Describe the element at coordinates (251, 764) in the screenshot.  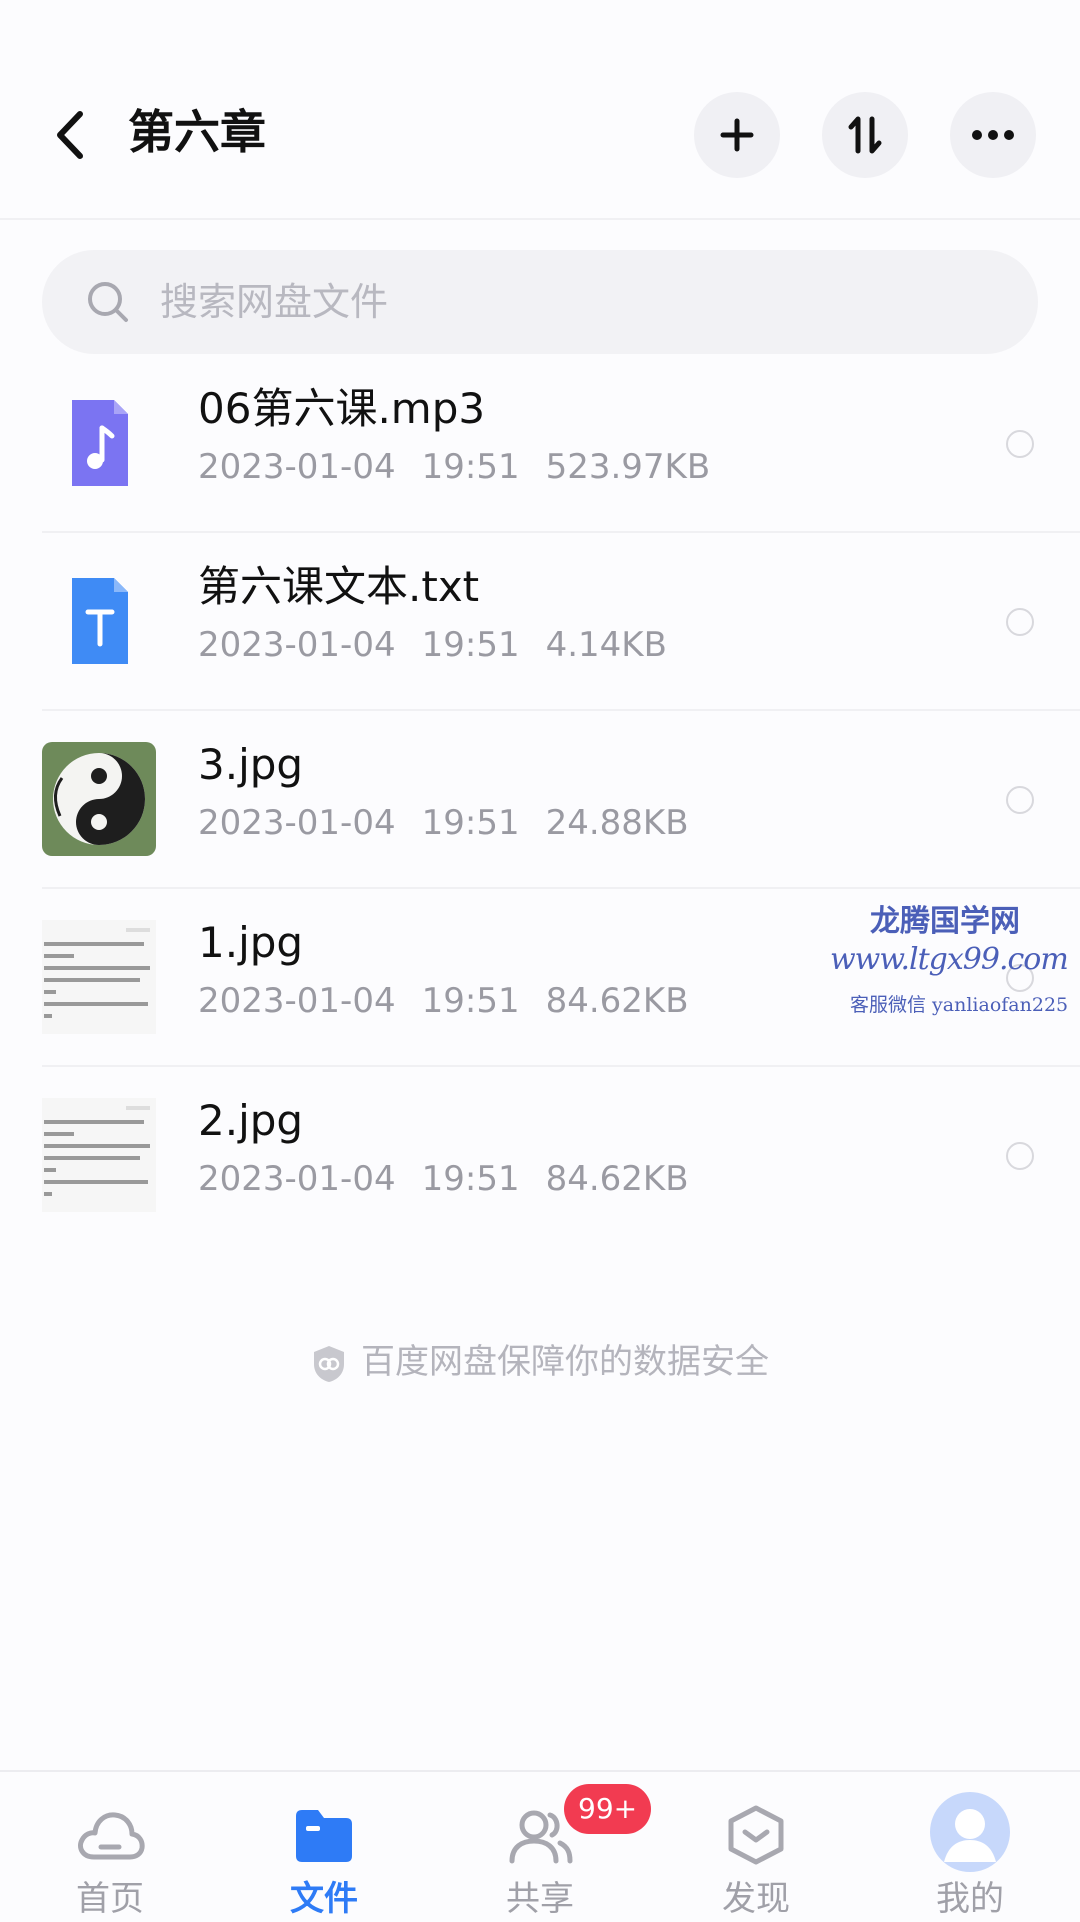
I see `file-name: 3.jpg` at that location.